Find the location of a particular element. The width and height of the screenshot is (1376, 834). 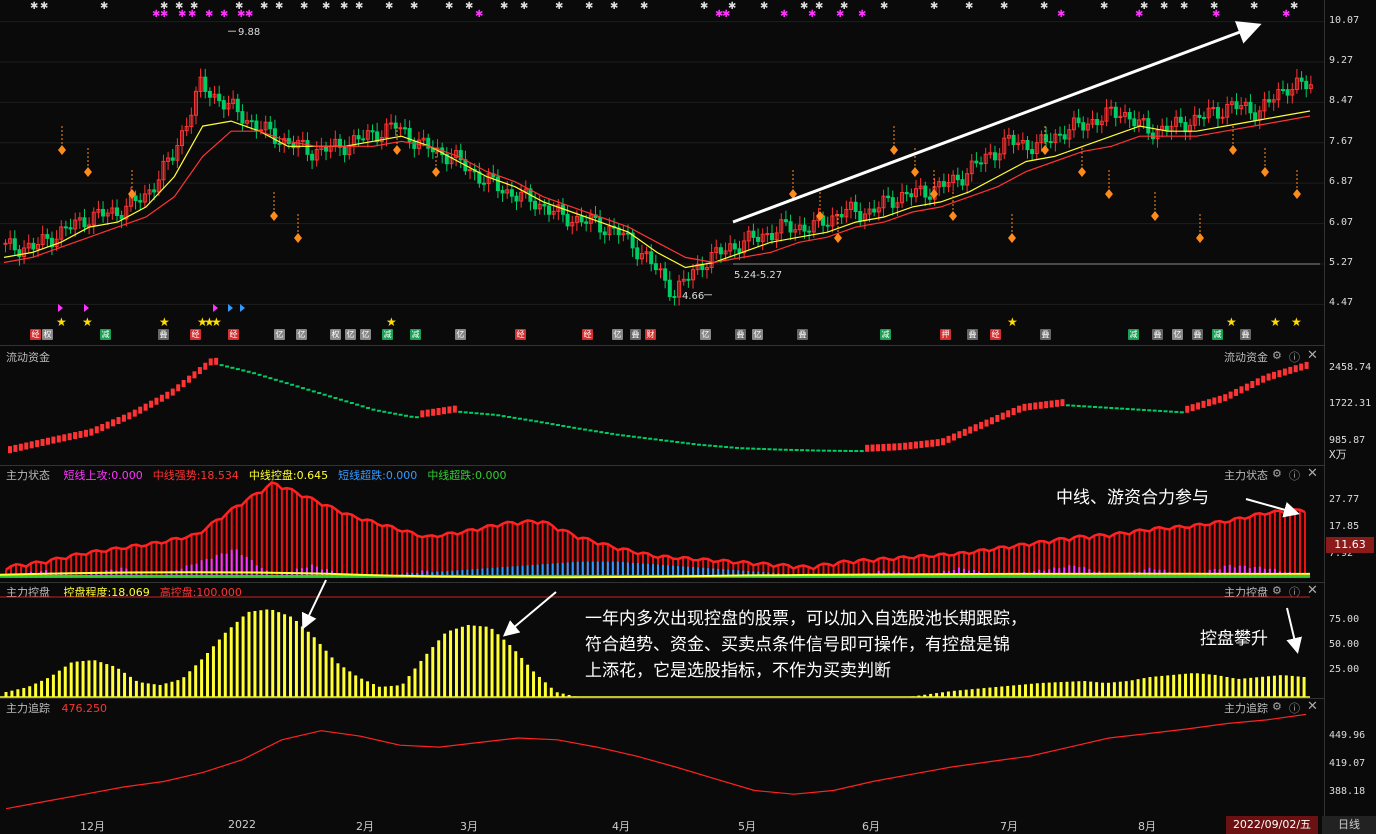

price-tick: 8.47 is located at coordinates (1341, 101).